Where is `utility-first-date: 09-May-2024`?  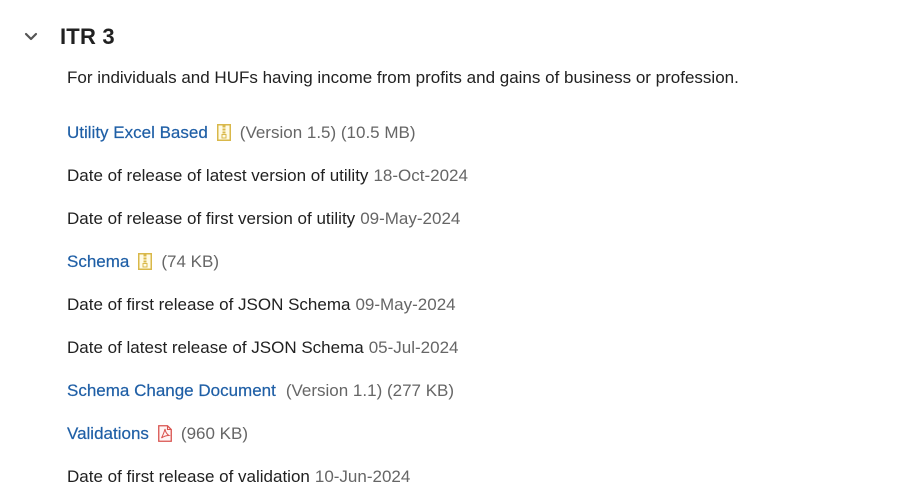
utility-first-date: 09-May-2024 is located at coordinates (410, 218).